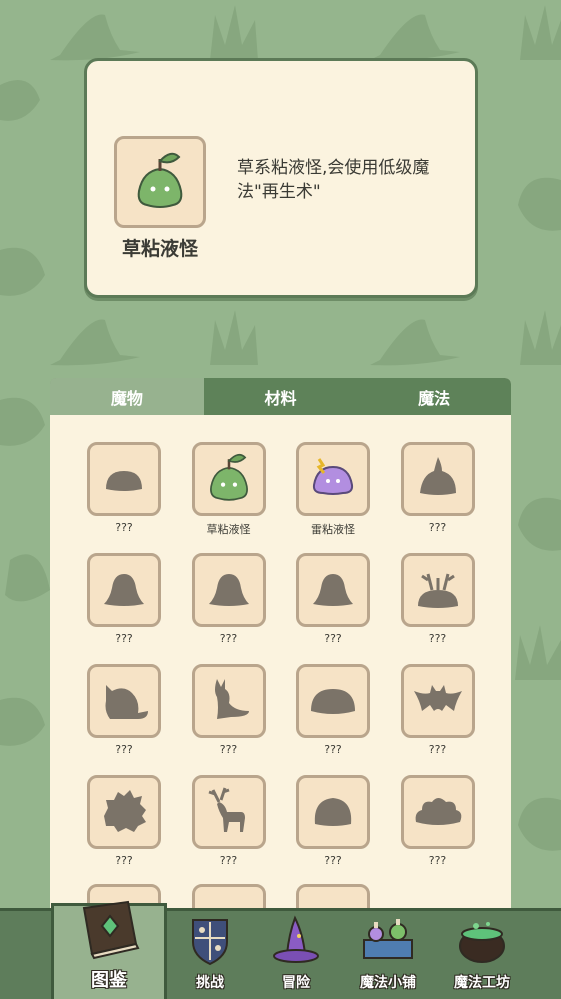  What do you see at coordinates (333, 180) in the screenshot?
I see `detail-monster-description: 草系粘液怪,会使用低级魔法"再生术"` at bounding box center [333, 180].